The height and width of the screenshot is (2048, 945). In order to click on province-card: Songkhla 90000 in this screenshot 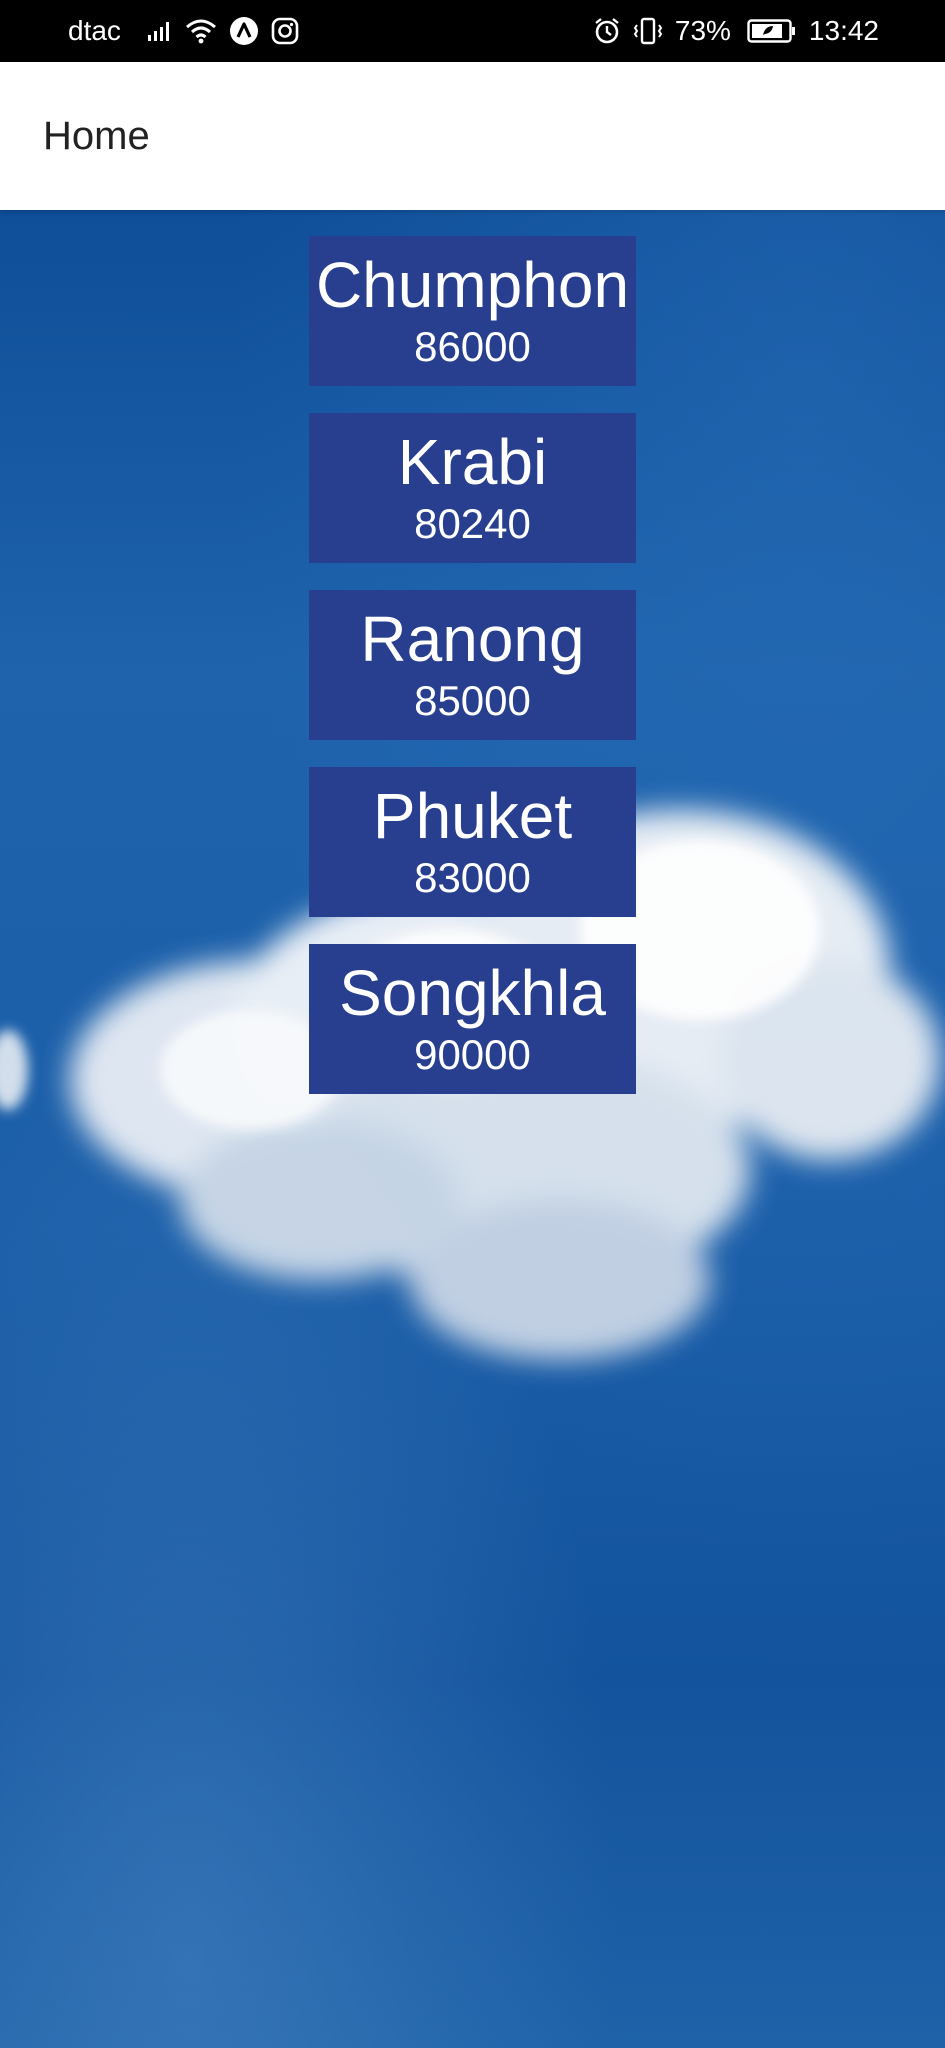, I will do `click(472, 1019)`.